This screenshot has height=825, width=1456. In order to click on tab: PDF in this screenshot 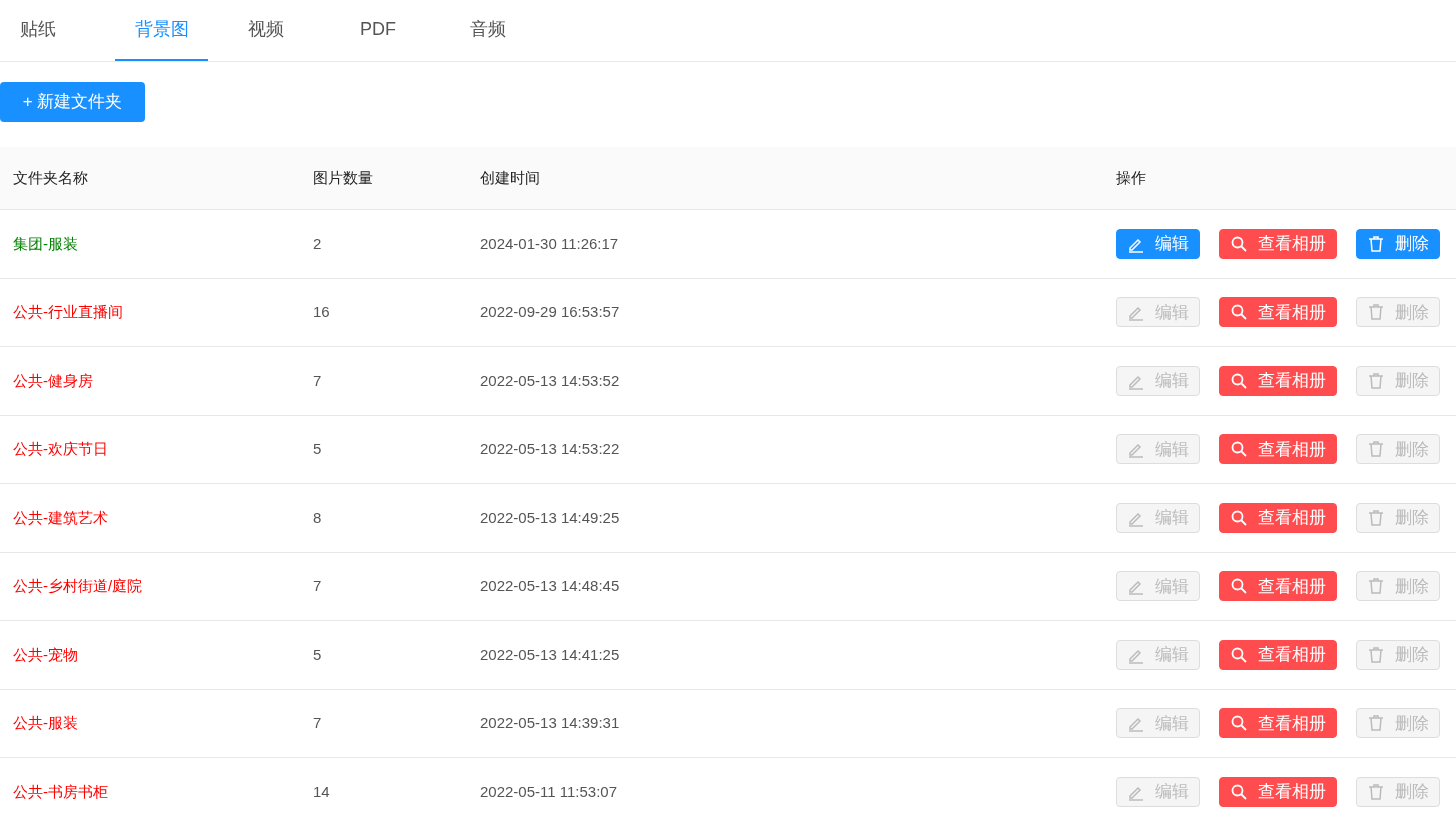, I will do `click(378, 30)`.